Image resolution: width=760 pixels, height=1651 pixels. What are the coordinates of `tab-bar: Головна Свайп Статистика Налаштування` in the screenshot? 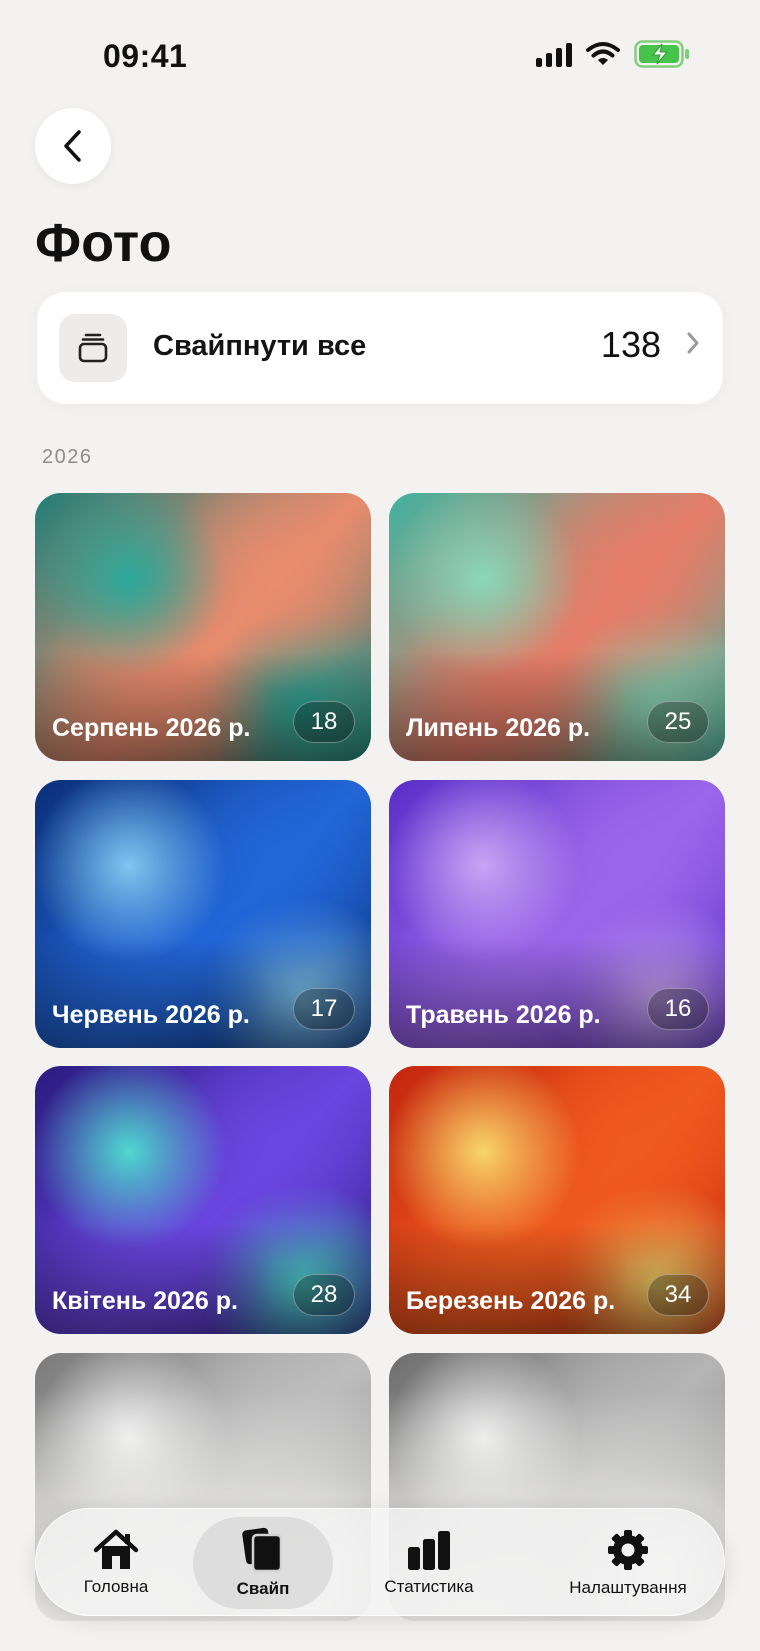 It's located at (380, 1562).